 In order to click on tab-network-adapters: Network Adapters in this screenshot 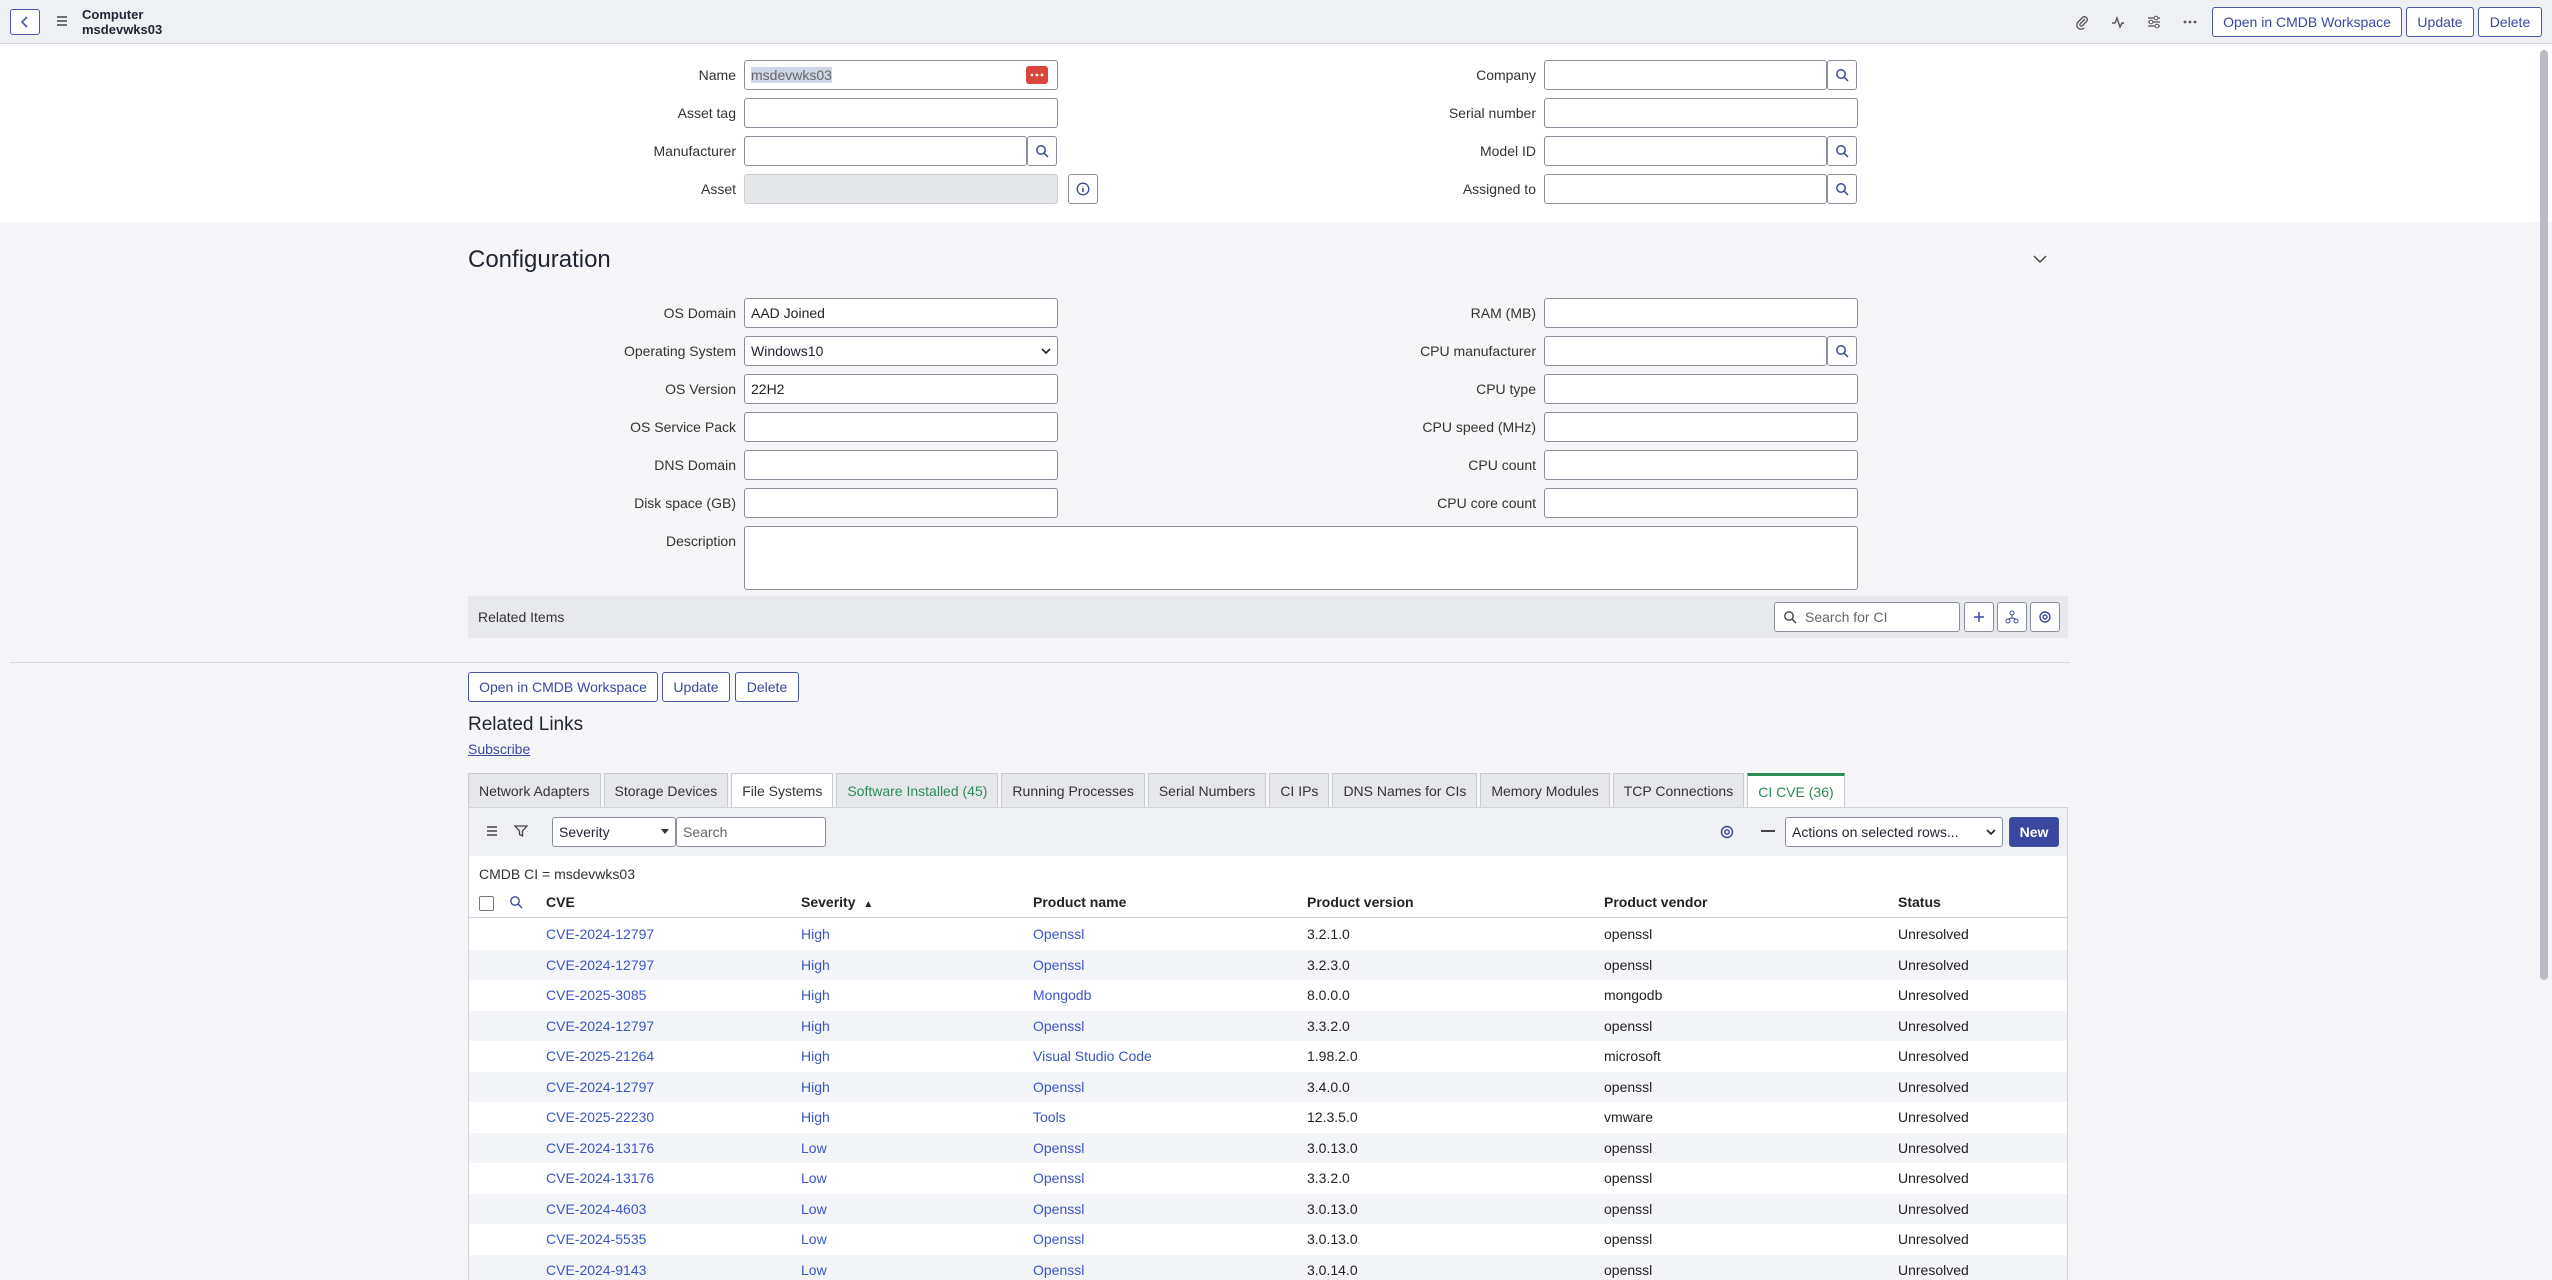, I will do `click(534, 790)`.